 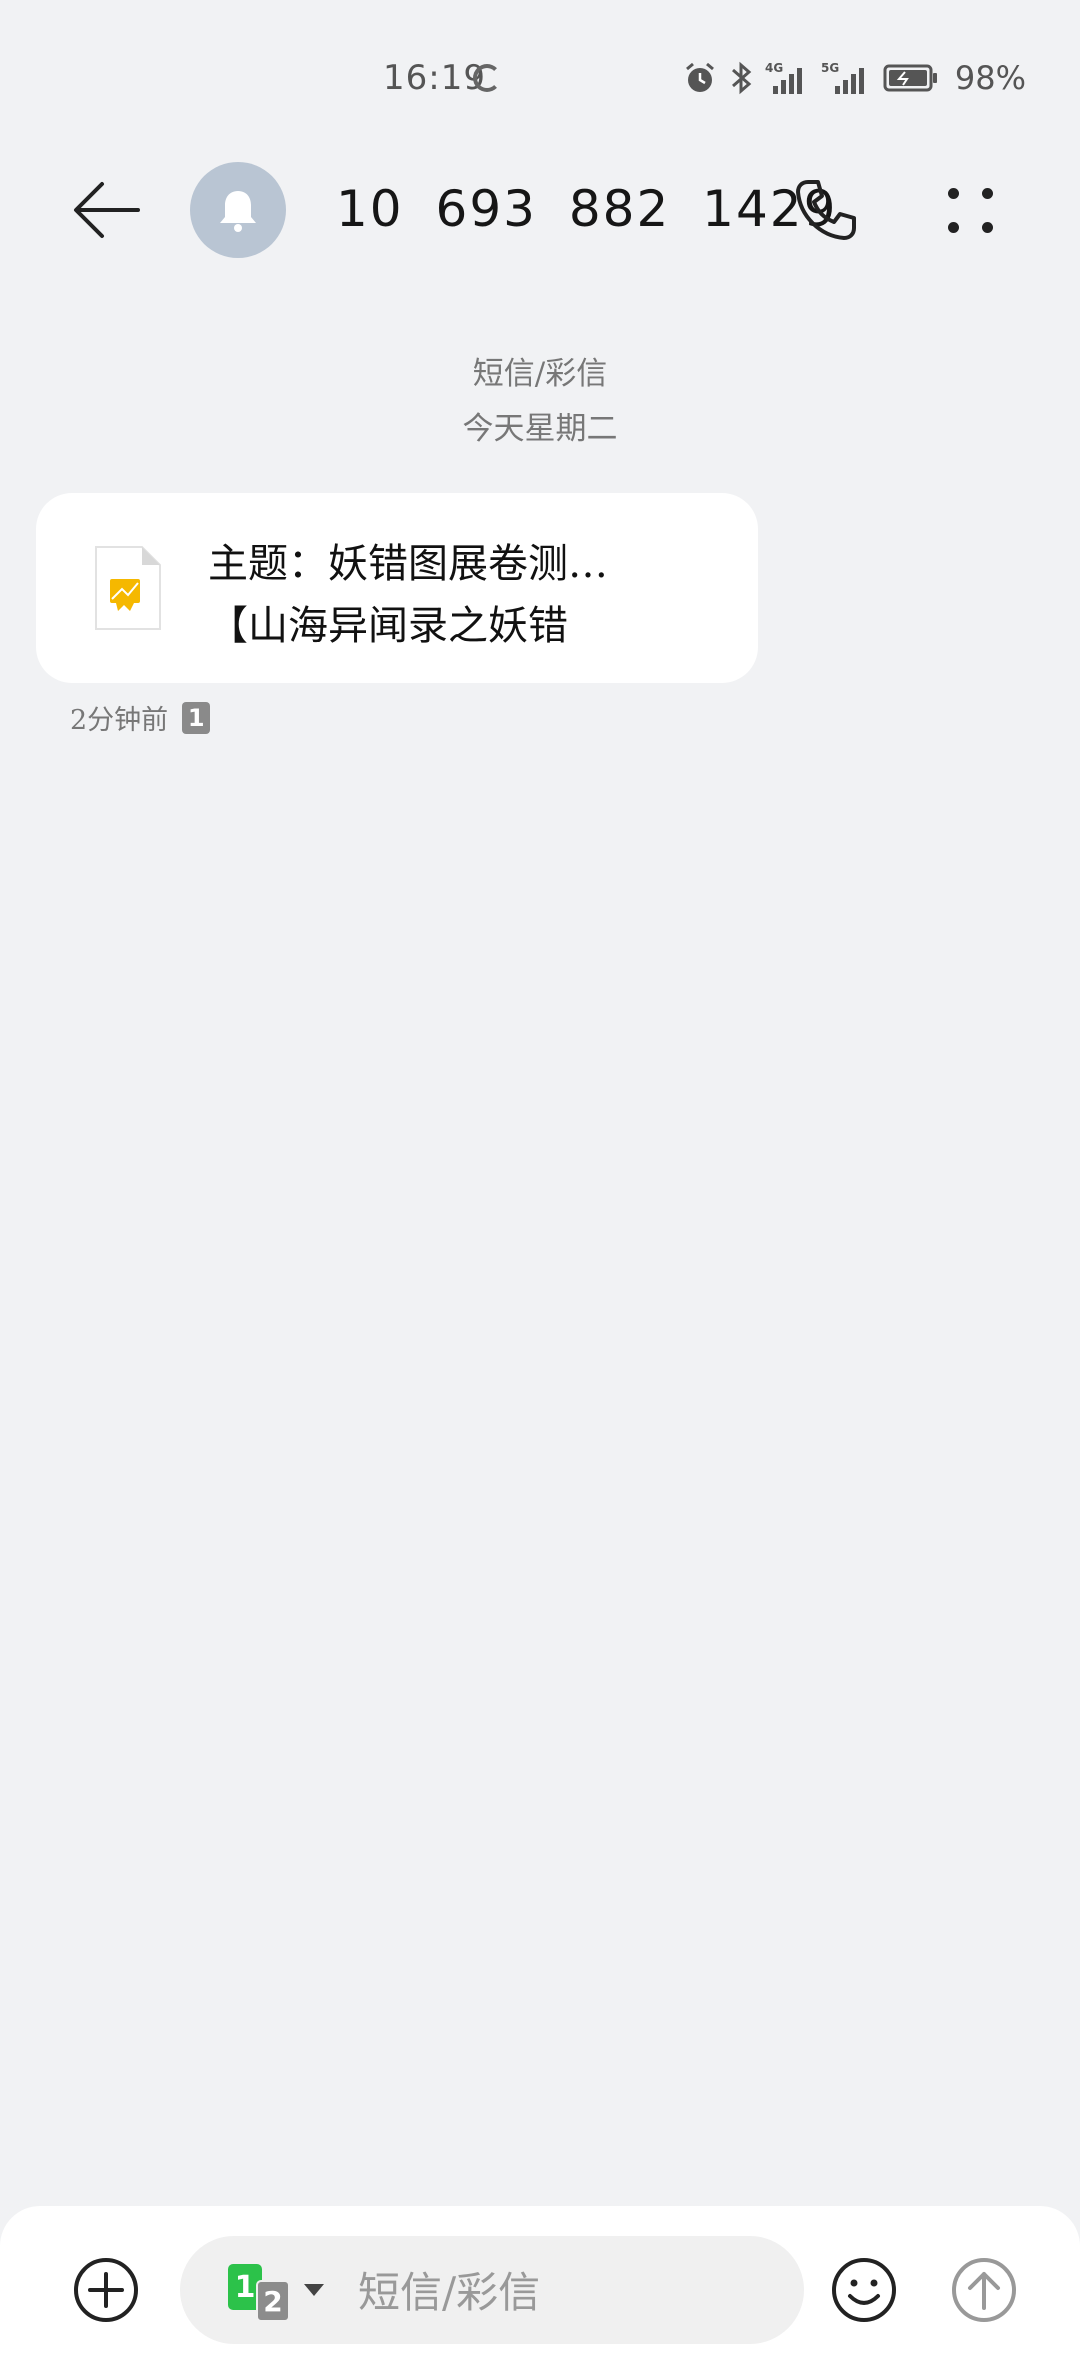 I want to click on signal-5g-icon: 5G, so click(x=842, y=77).